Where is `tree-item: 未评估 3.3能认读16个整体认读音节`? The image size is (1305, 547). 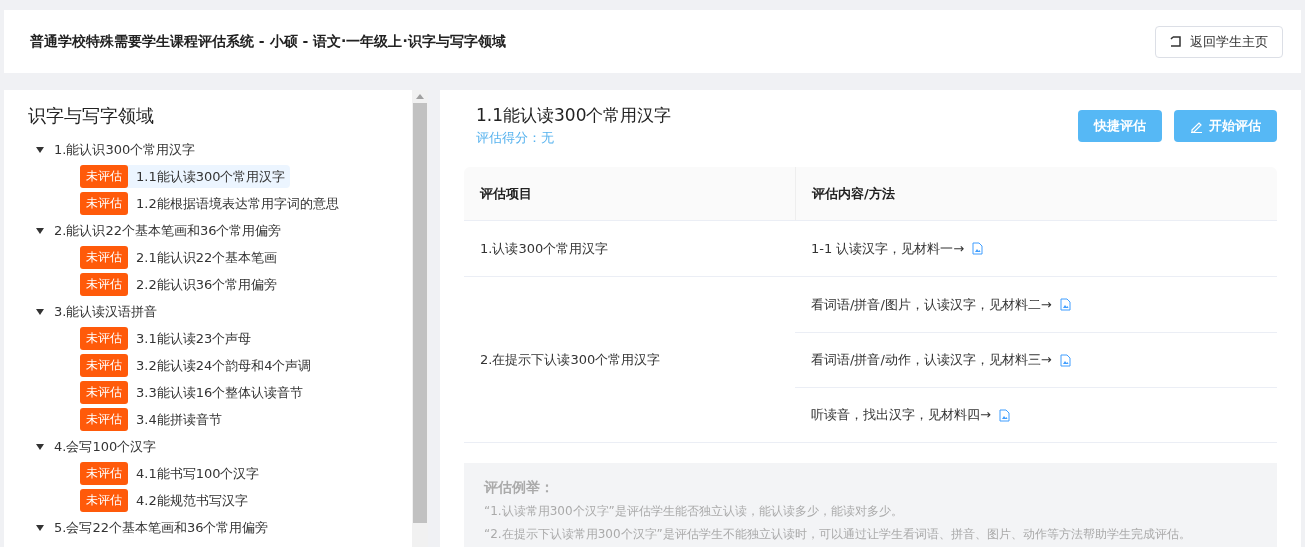 tree-item: 未评估 3.3能认读16个整体认读音节 is located at coordinates (194, 392).